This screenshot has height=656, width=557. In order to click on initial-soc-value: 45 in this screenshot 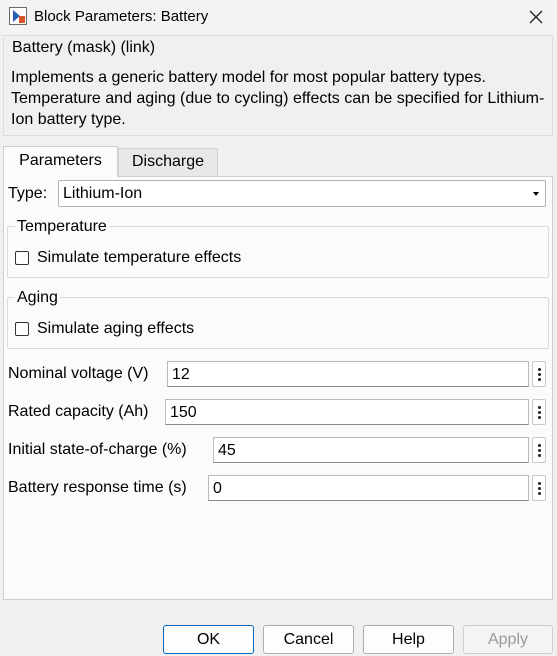, I will do `click(227, 450)`.